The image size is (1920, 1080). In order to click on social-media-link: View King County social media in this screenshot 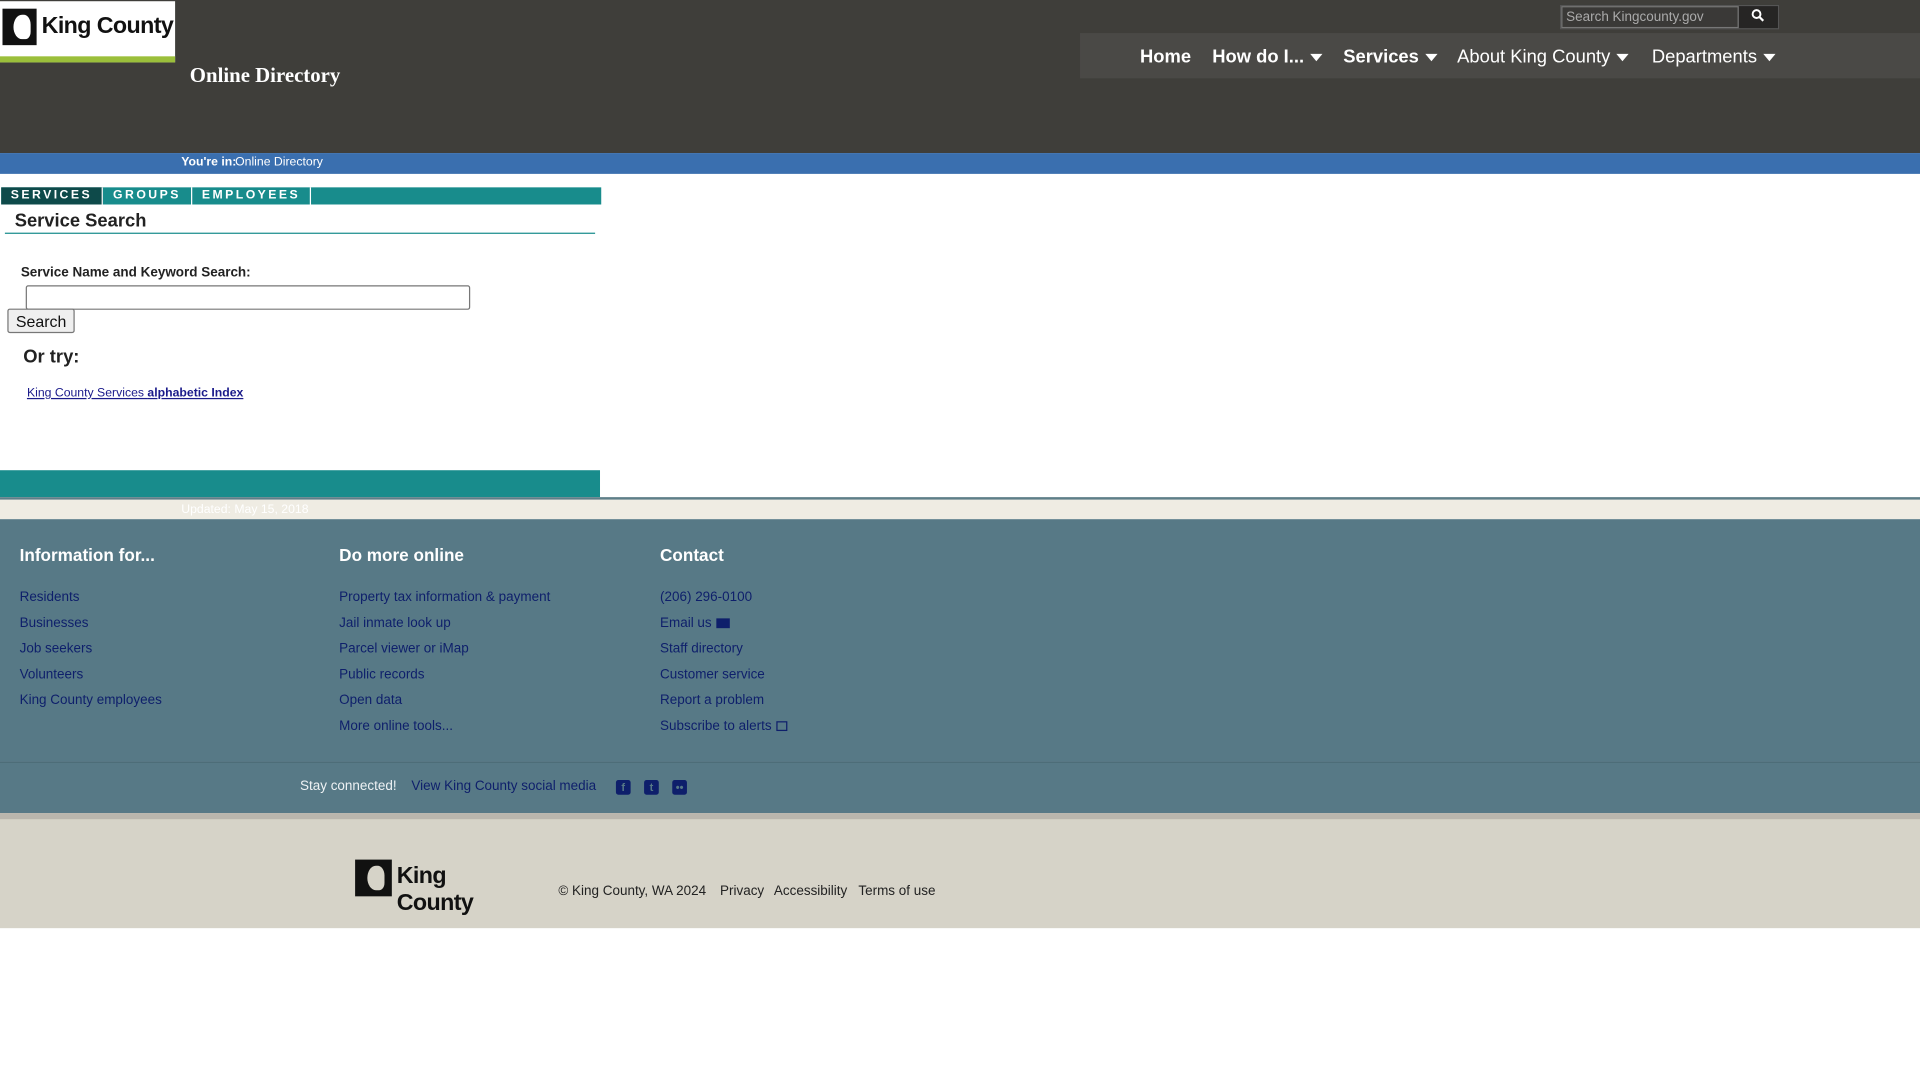, I will do `click(503, 786)`.